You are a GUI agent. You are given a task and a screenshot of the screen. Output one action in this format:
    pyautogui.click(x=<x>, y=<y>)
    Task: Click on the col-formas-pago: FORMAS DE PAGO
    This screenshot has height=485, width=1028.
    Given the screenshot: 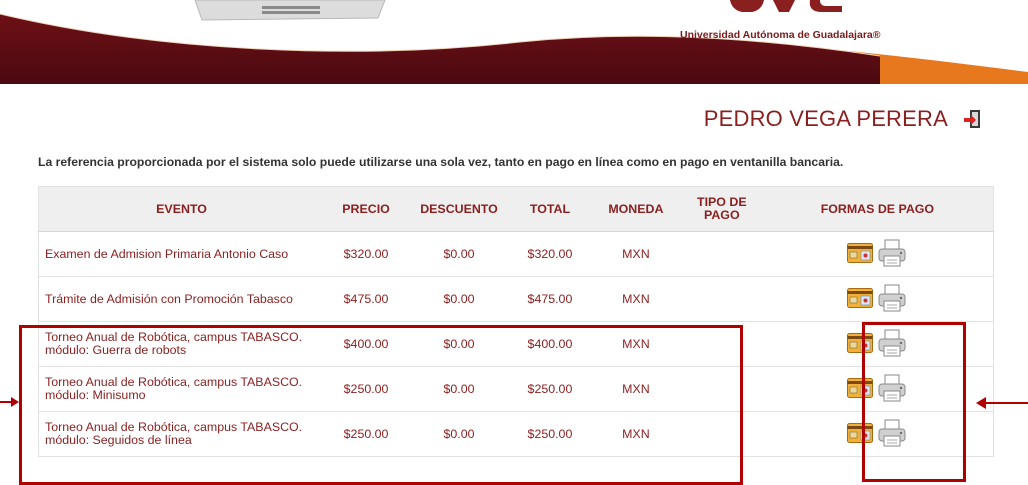 What is the action you would take?
    pyautogui.click(x=877, y=209)
    